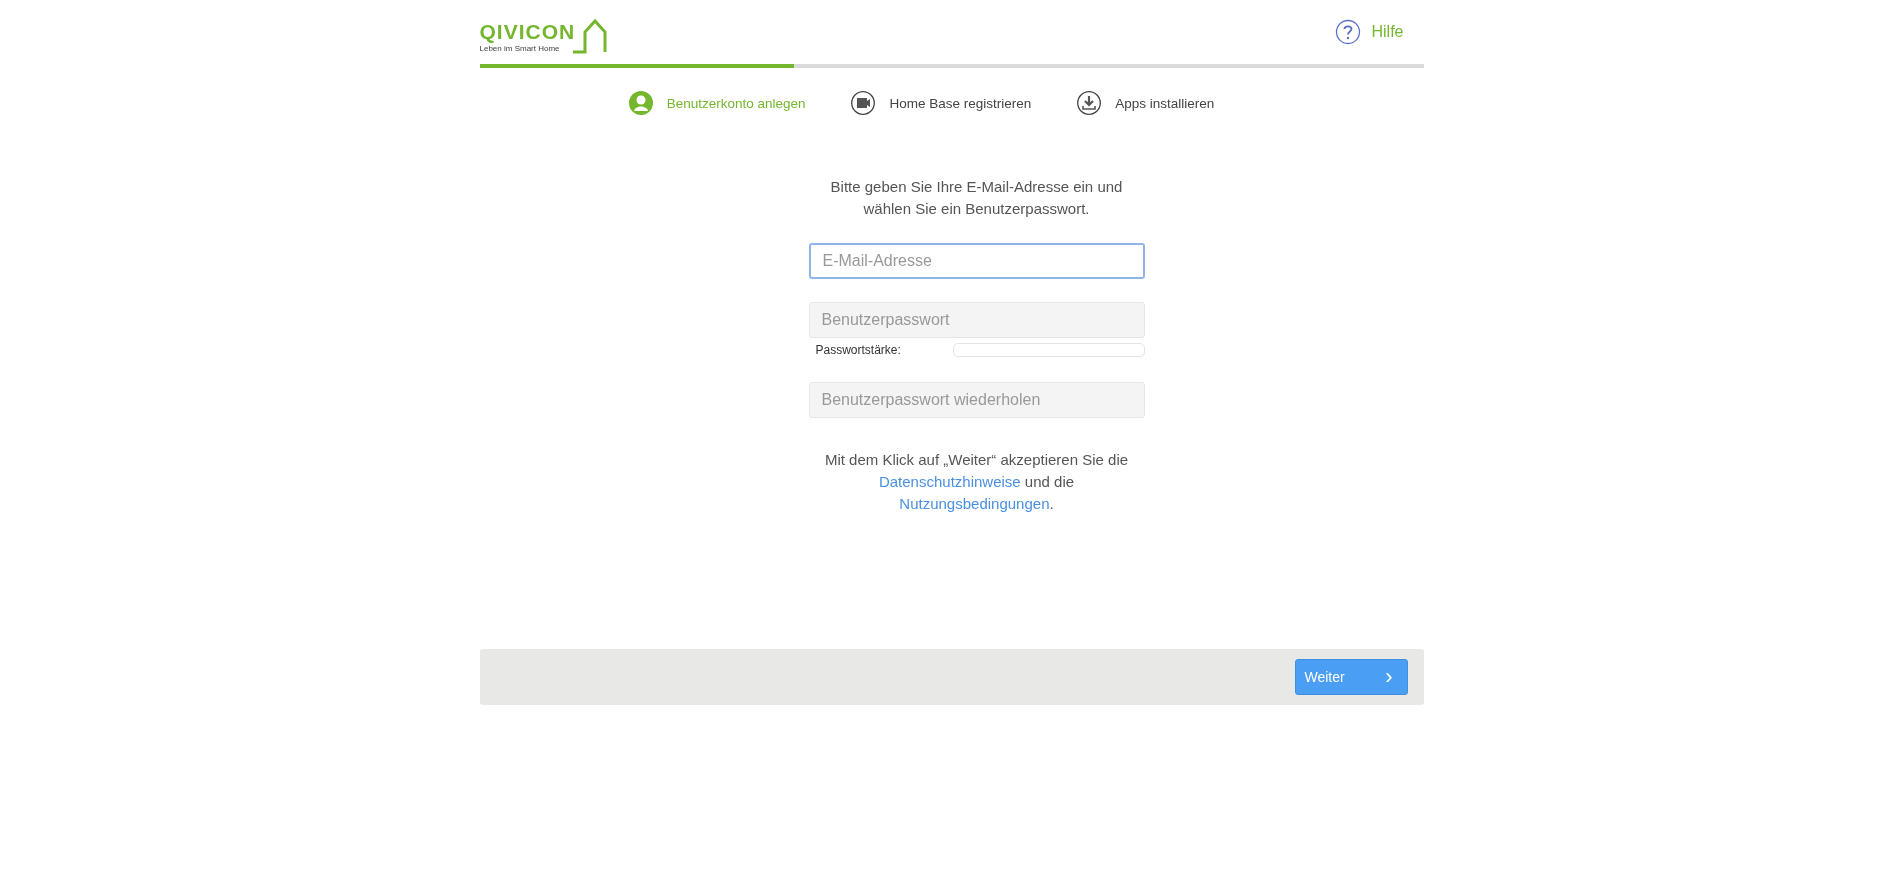 This screenshot has width=1903, height=895. I want to click on policy-link: Datenschutzhinweise, so click(949, 481).